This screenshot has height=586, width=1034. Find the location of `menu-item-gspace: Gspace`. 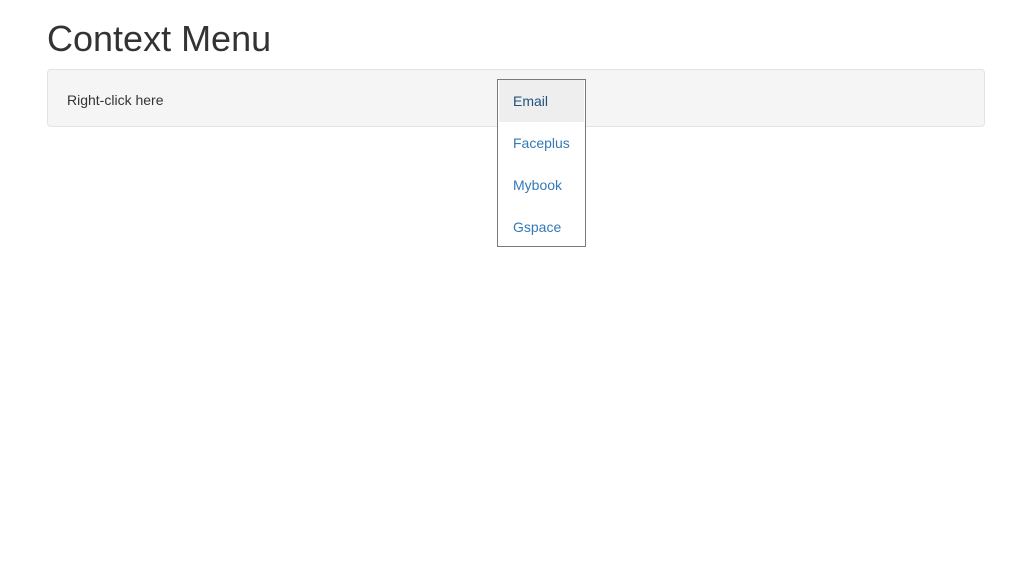

menu-item-gspace: Gspace is located at coordinates (541, 227).